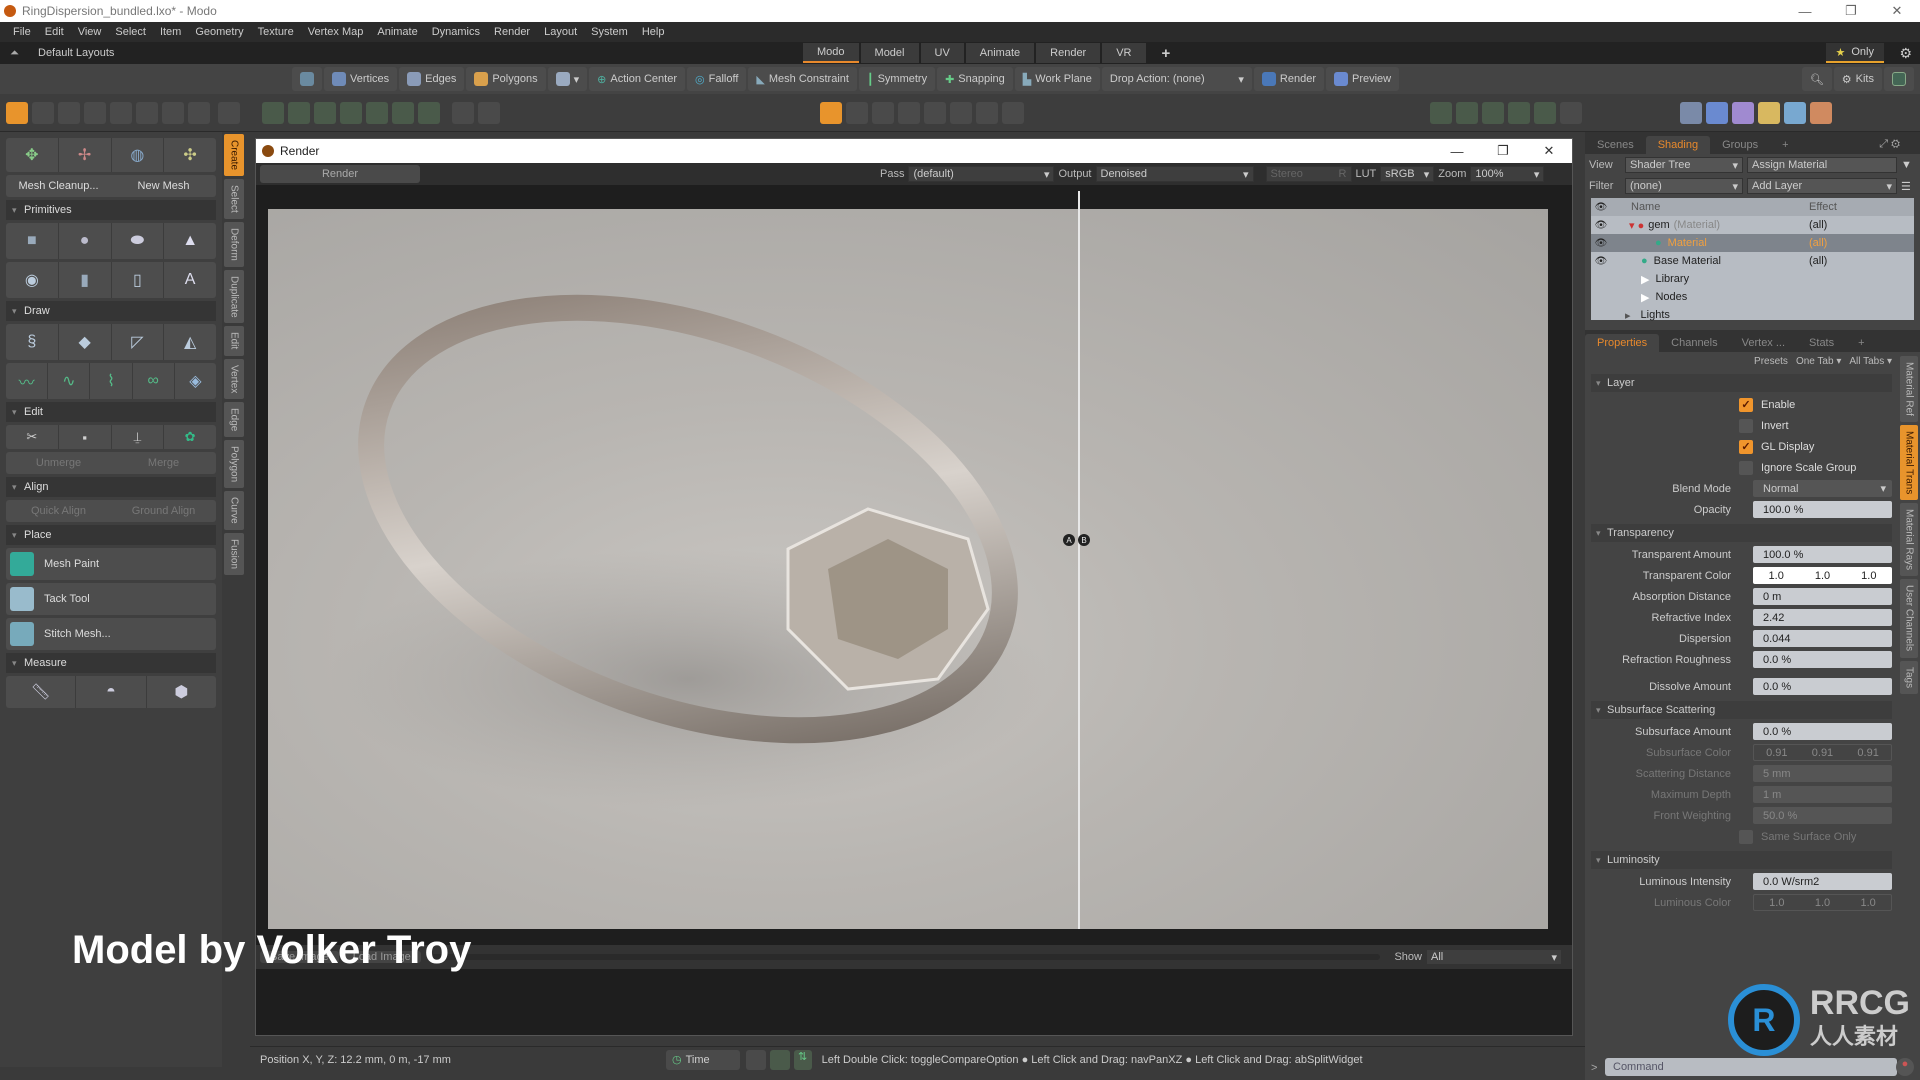  Describe the element at coordinates (85, 241) in the screenshot. I see `sphere-icon: ●` at that location.